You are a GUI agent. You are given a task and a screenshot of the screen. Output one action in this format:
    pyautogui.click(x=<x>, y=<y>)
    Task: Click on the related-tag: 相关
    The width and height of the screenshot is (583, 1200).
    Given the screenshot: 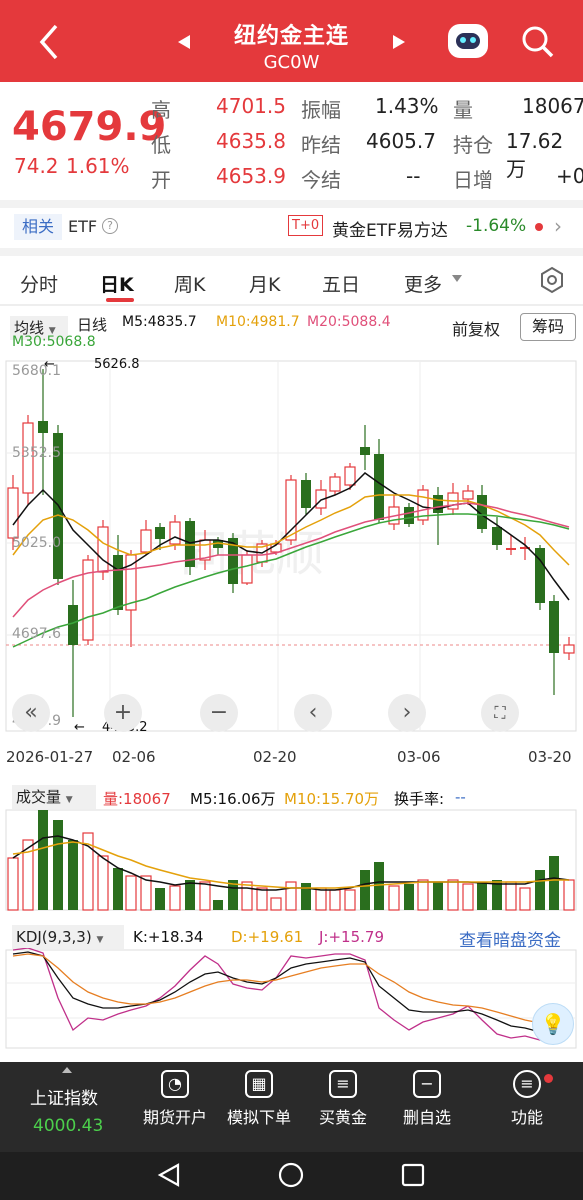 What is the action you would take?
    pyautogui.click(x=38, y=227)
    